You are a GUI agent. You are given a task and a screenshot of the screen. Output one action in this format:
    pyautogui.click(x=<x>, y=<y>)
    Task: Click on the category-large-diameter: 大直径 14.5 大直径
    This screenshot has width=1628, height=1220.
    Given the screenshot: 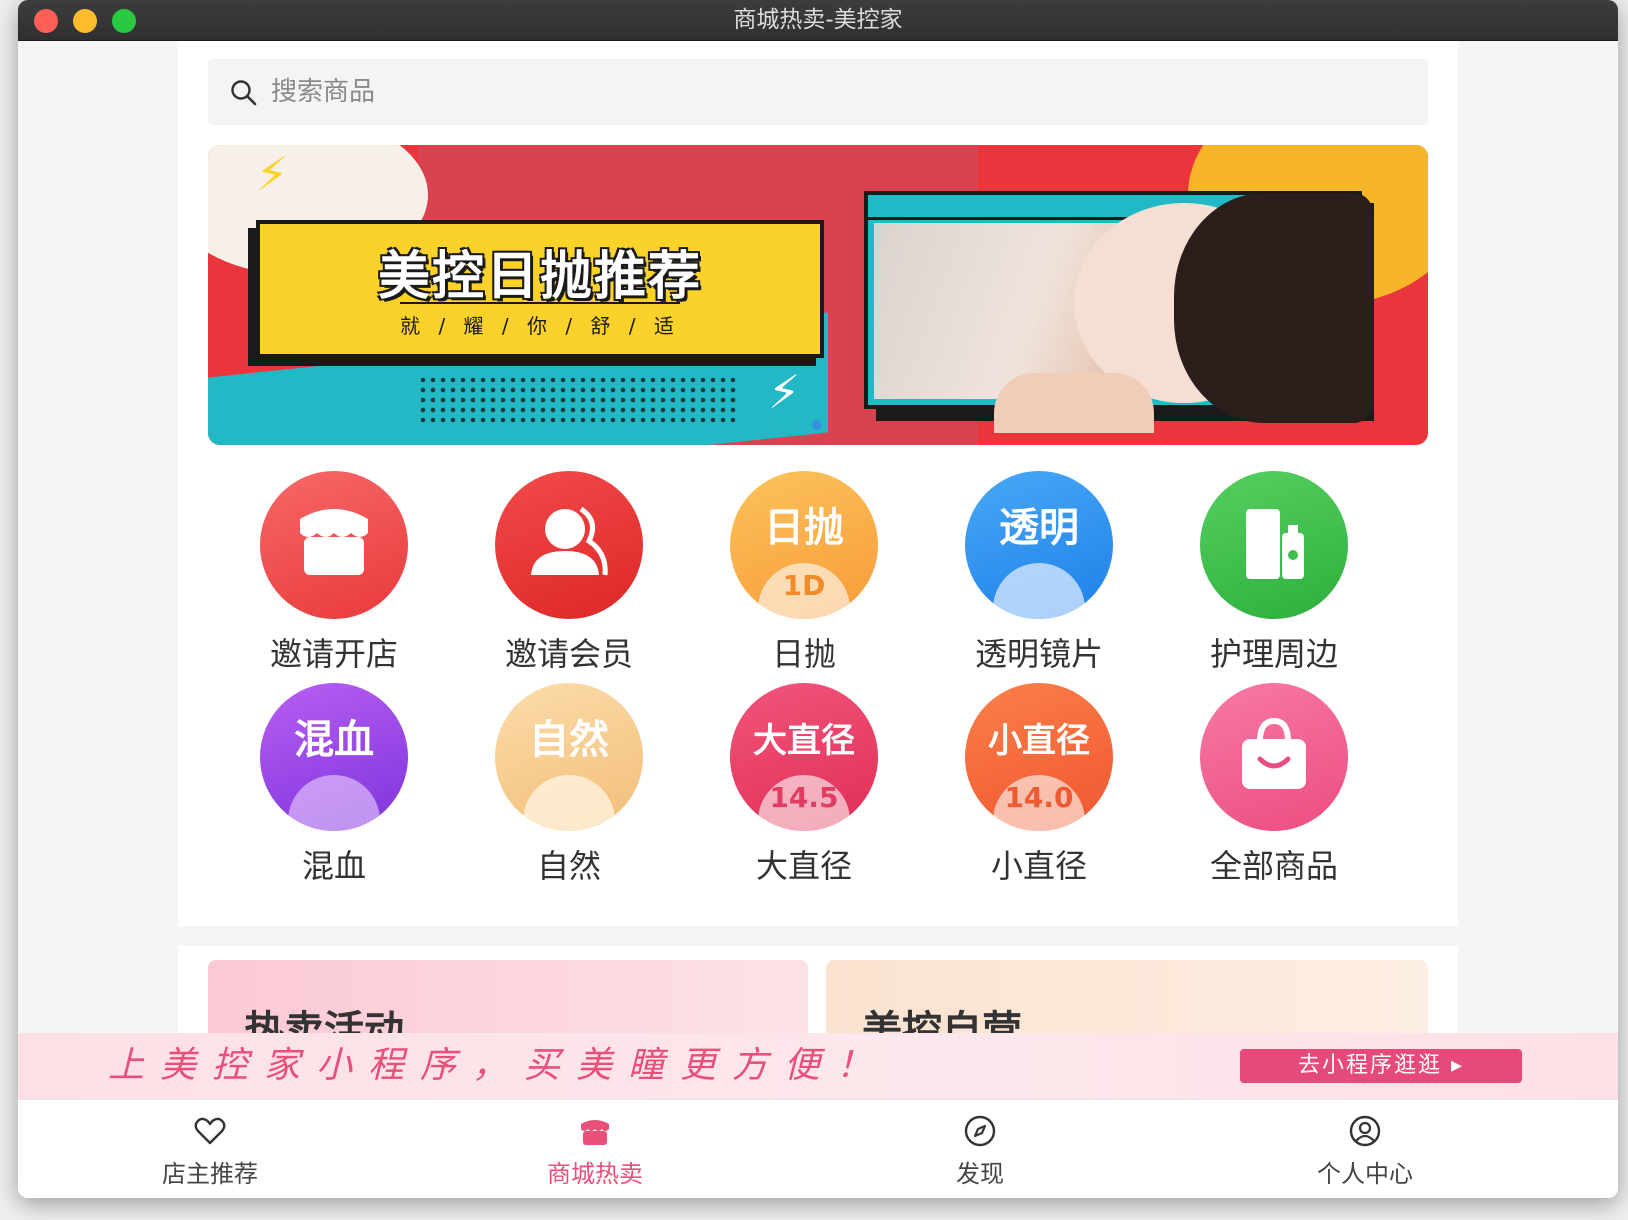 What is the action you would take?
    pyautogui.click(x=804, y=785)
    